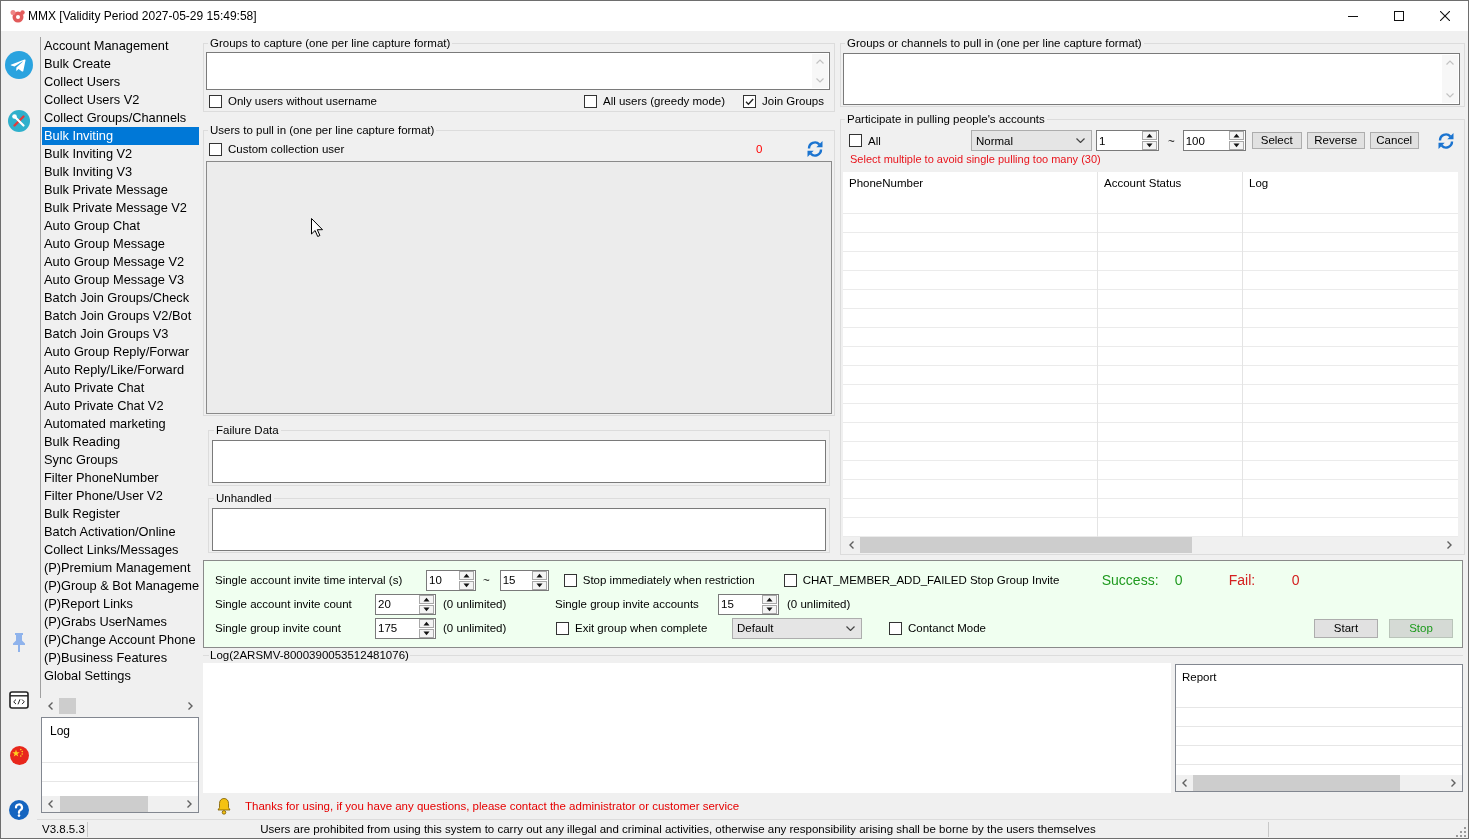 This screenshot has height=839, width=1469. I want to click on checkbox-label: CHAT_MEMBER_ADD_FAILED Stop Group Invite, so click(931, 580).